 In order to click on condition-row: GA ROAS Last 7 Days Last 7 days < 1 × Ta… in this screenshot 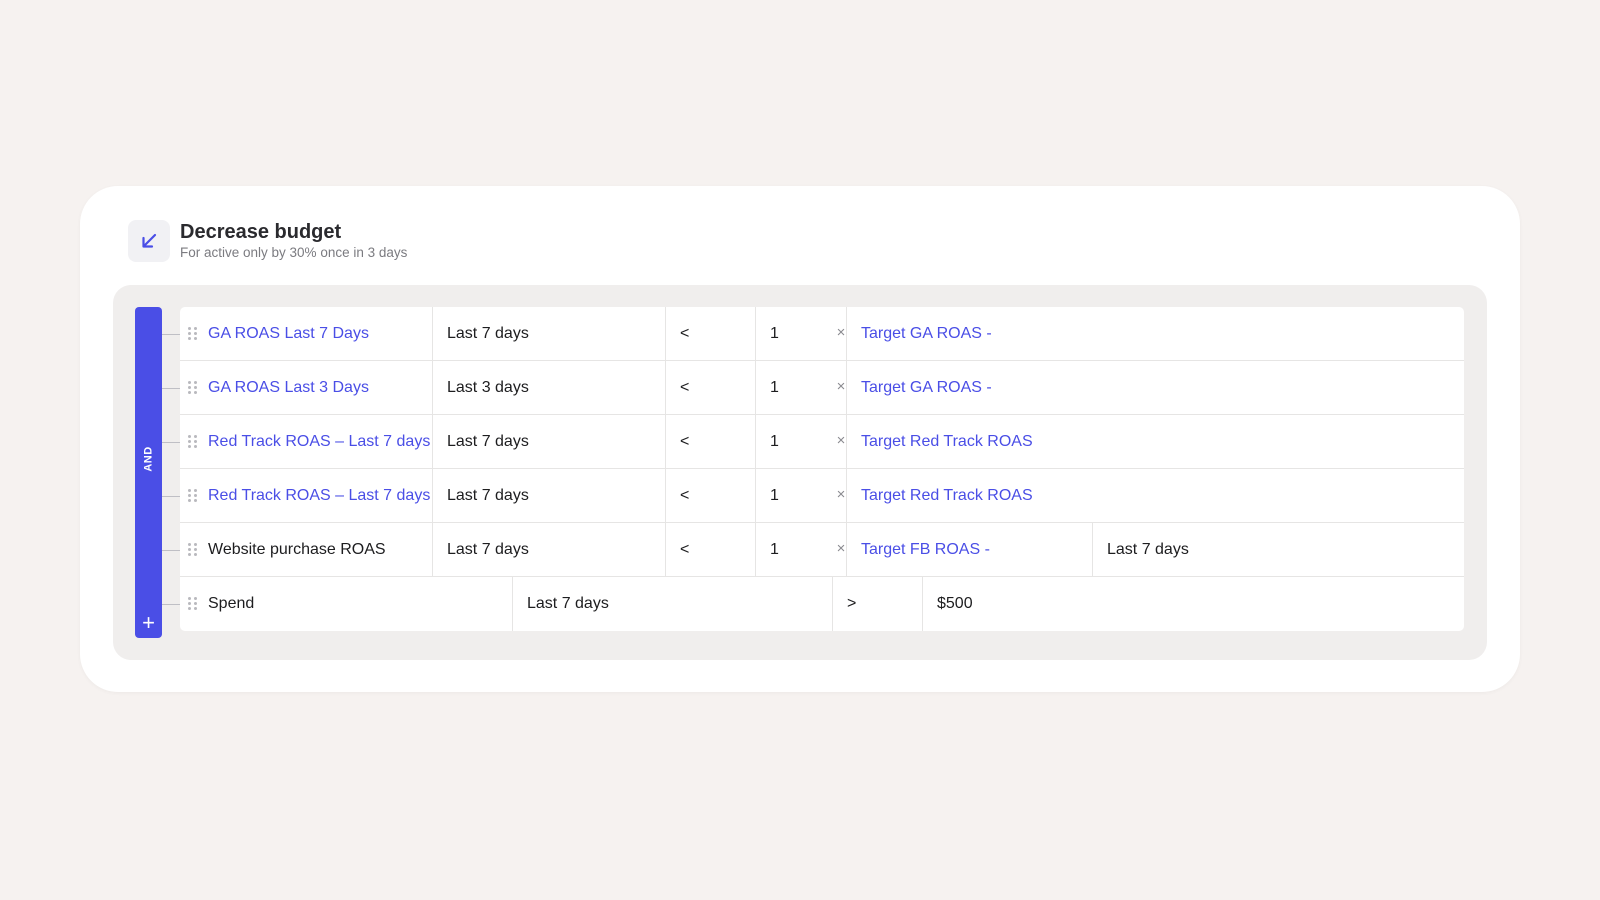, I will do `click(822, 334)`.